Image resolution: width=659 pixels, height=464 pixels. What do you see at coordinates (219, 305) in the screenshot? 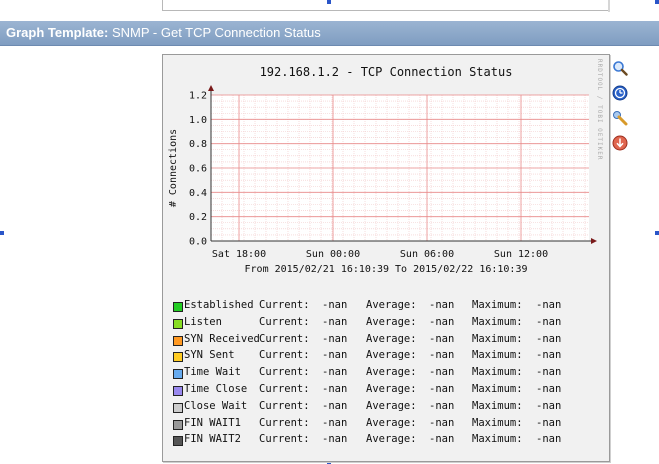
I see `legend-series-name: Established` at bounding box center [219, 305].